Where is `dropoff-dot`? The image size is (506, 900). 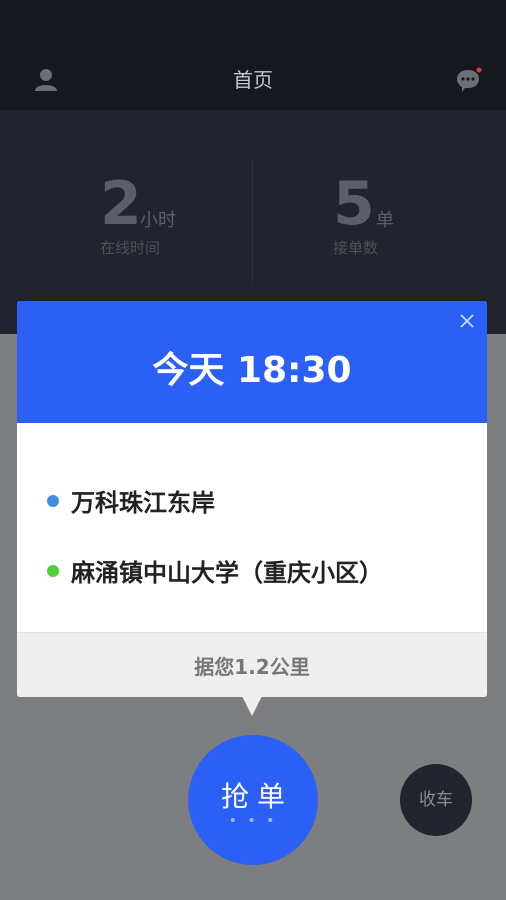
dropoff-dot is located at coordinates (53, 570).